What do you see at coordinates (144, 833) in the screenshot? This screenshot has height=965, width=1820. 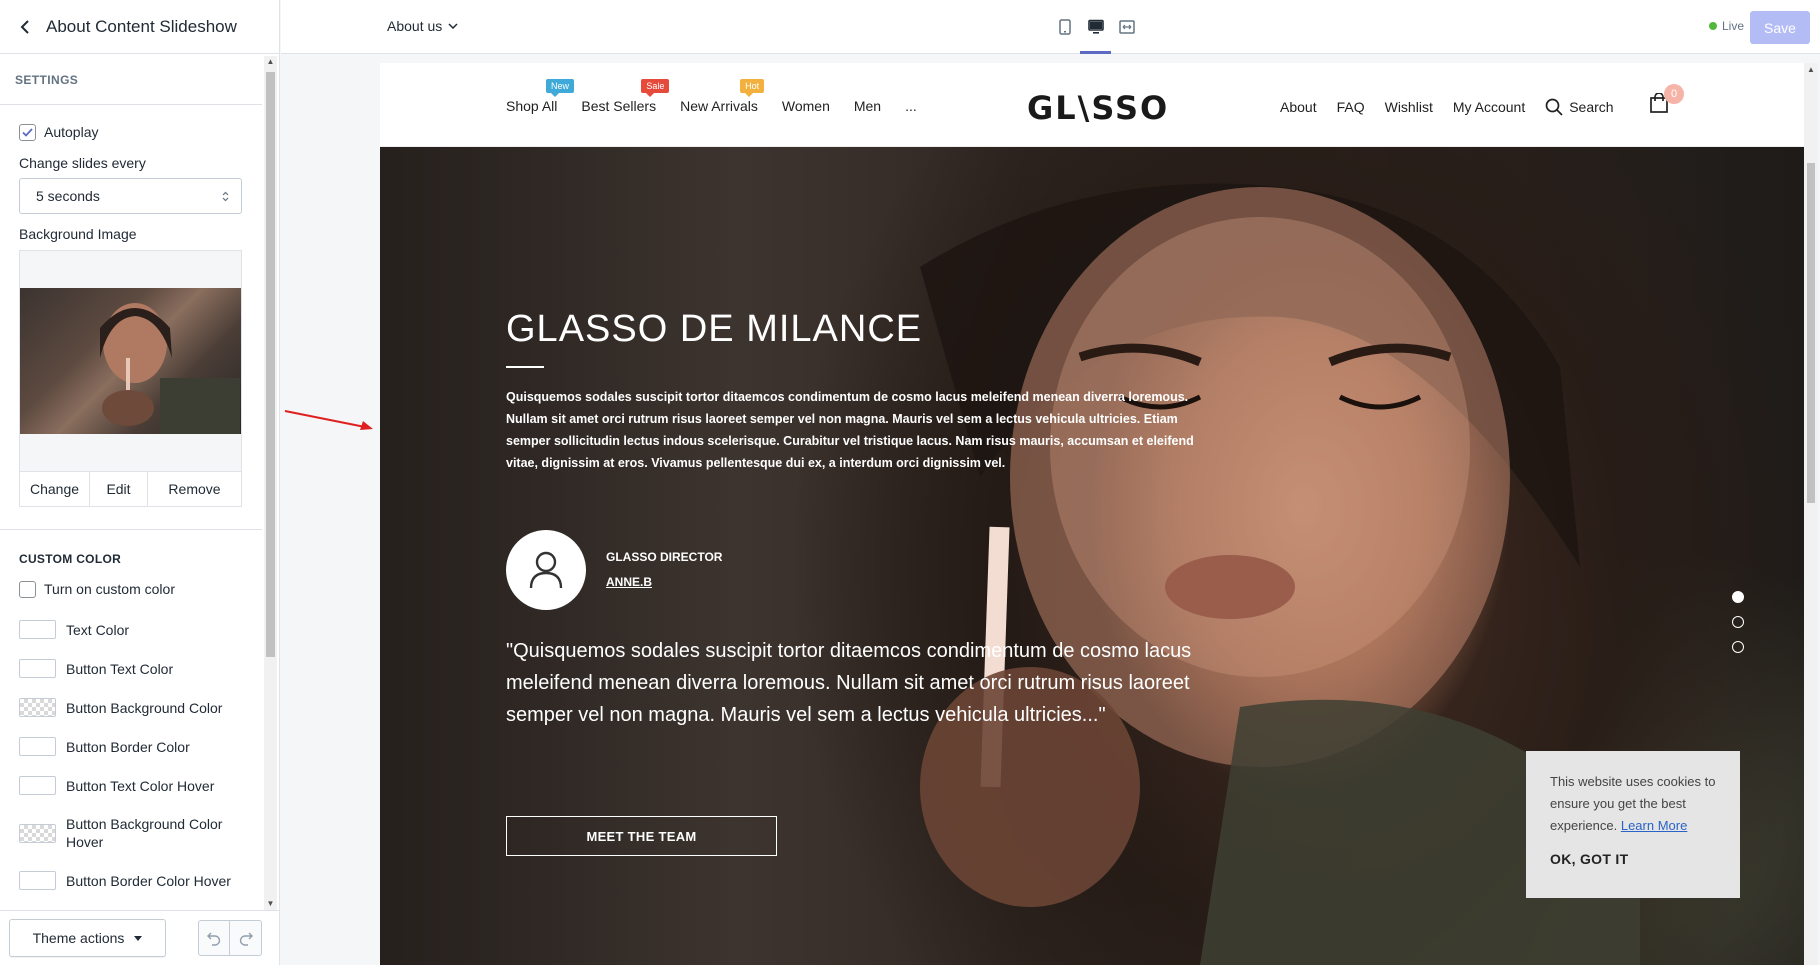 I see `color-setting-label: Button Background Color Hover` at bounding box center [144, 833].